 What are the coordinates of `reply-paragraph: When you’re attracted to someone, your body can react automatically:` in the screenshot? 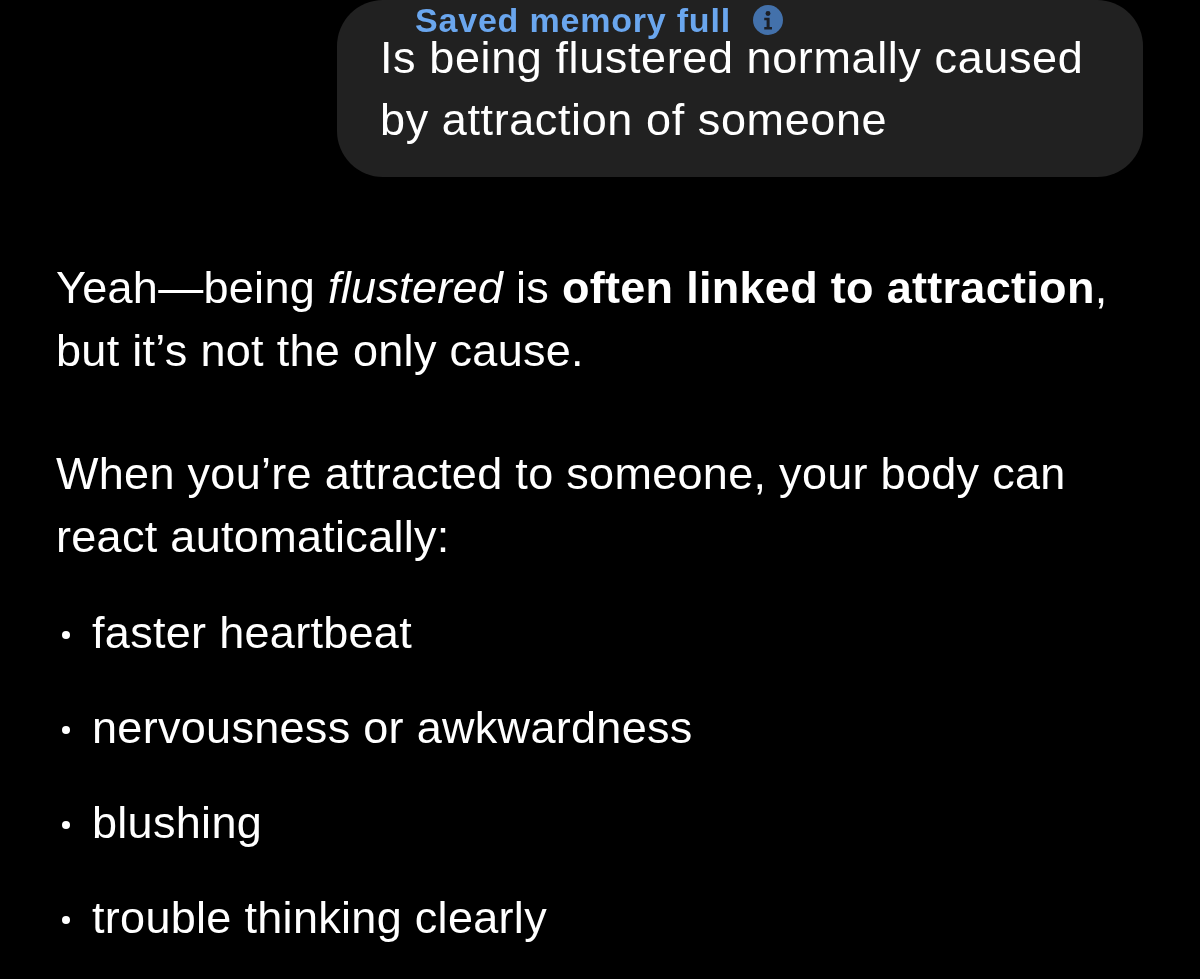 It's located at (561, 505).